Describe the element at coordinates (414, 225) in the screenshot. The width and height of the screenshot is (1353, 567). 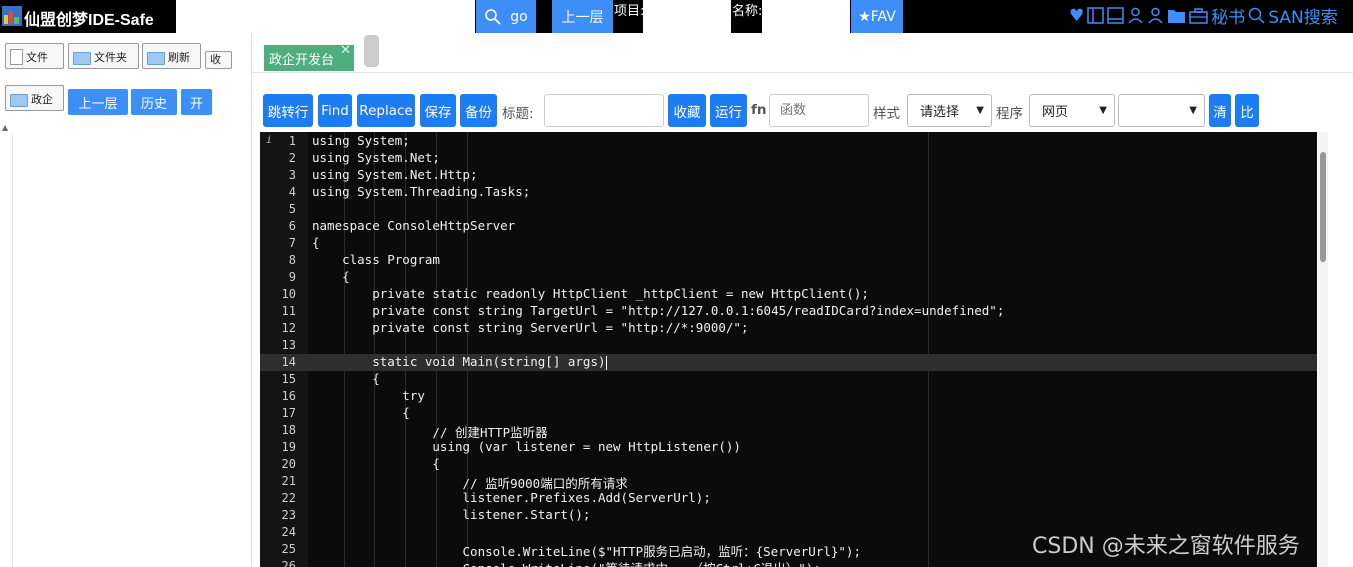
I see `code-text: namespace ConsoleHttpServer` at that location.